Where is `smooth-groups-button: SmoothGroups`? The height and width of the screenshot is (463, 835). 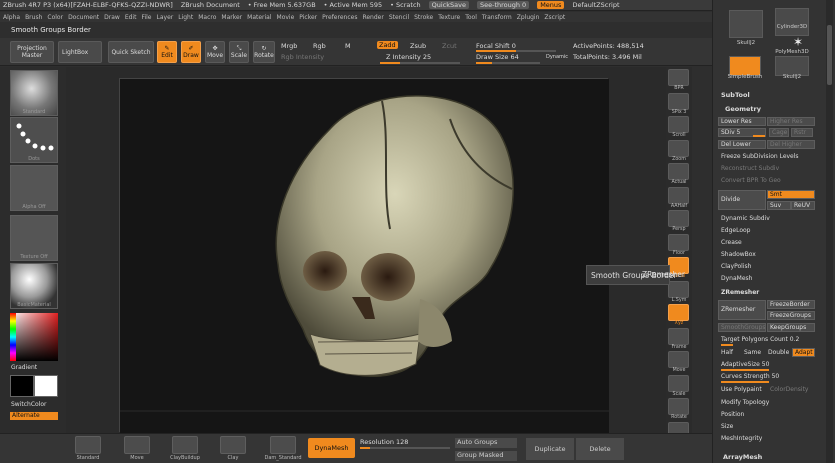 smooth-groups-button: SmoothGroups is located at coordinates (742, 327).